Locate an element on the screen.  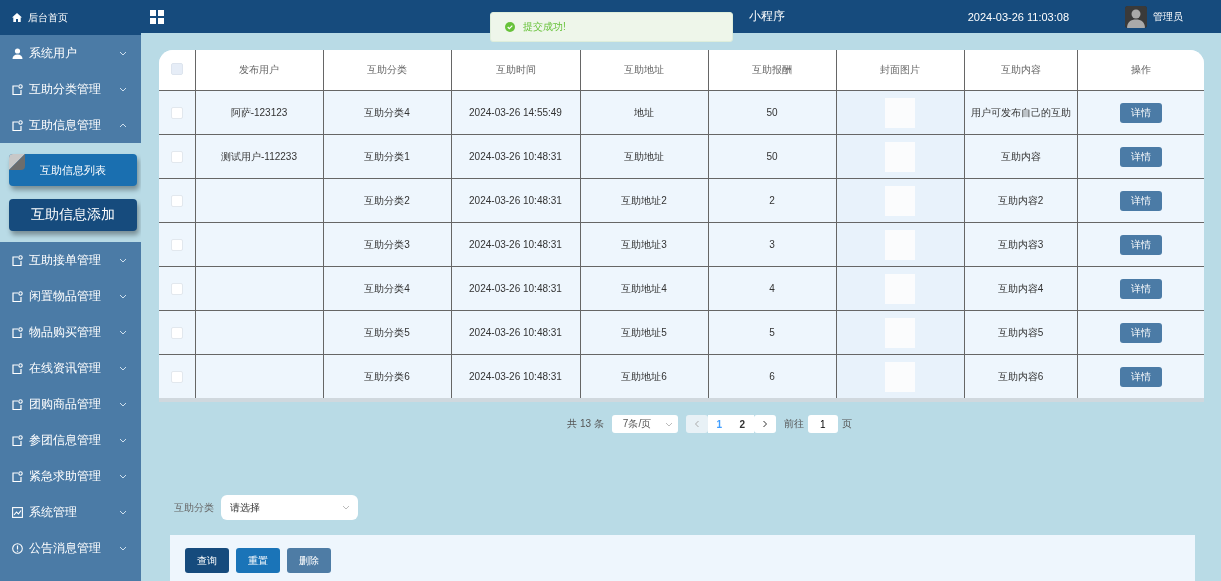
total-count: 共 13 条 is located at coordinates (585, 424).